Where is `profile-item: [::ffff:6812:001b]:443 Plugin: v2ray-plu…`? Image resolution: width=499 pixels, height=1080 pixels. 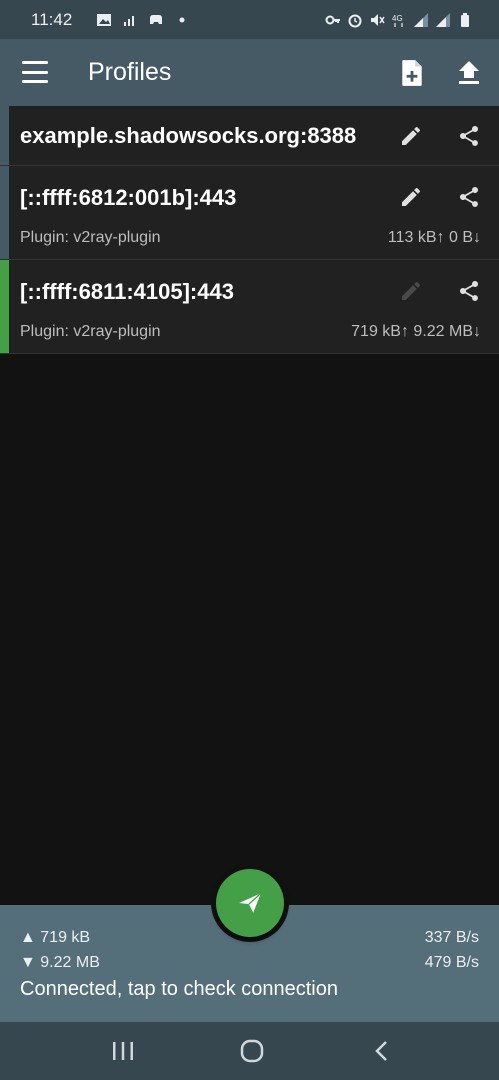
profile-item: [::ffff:6812:001b]:443 Plugin: v2ray-plu… is located at coordinates (249, 213).